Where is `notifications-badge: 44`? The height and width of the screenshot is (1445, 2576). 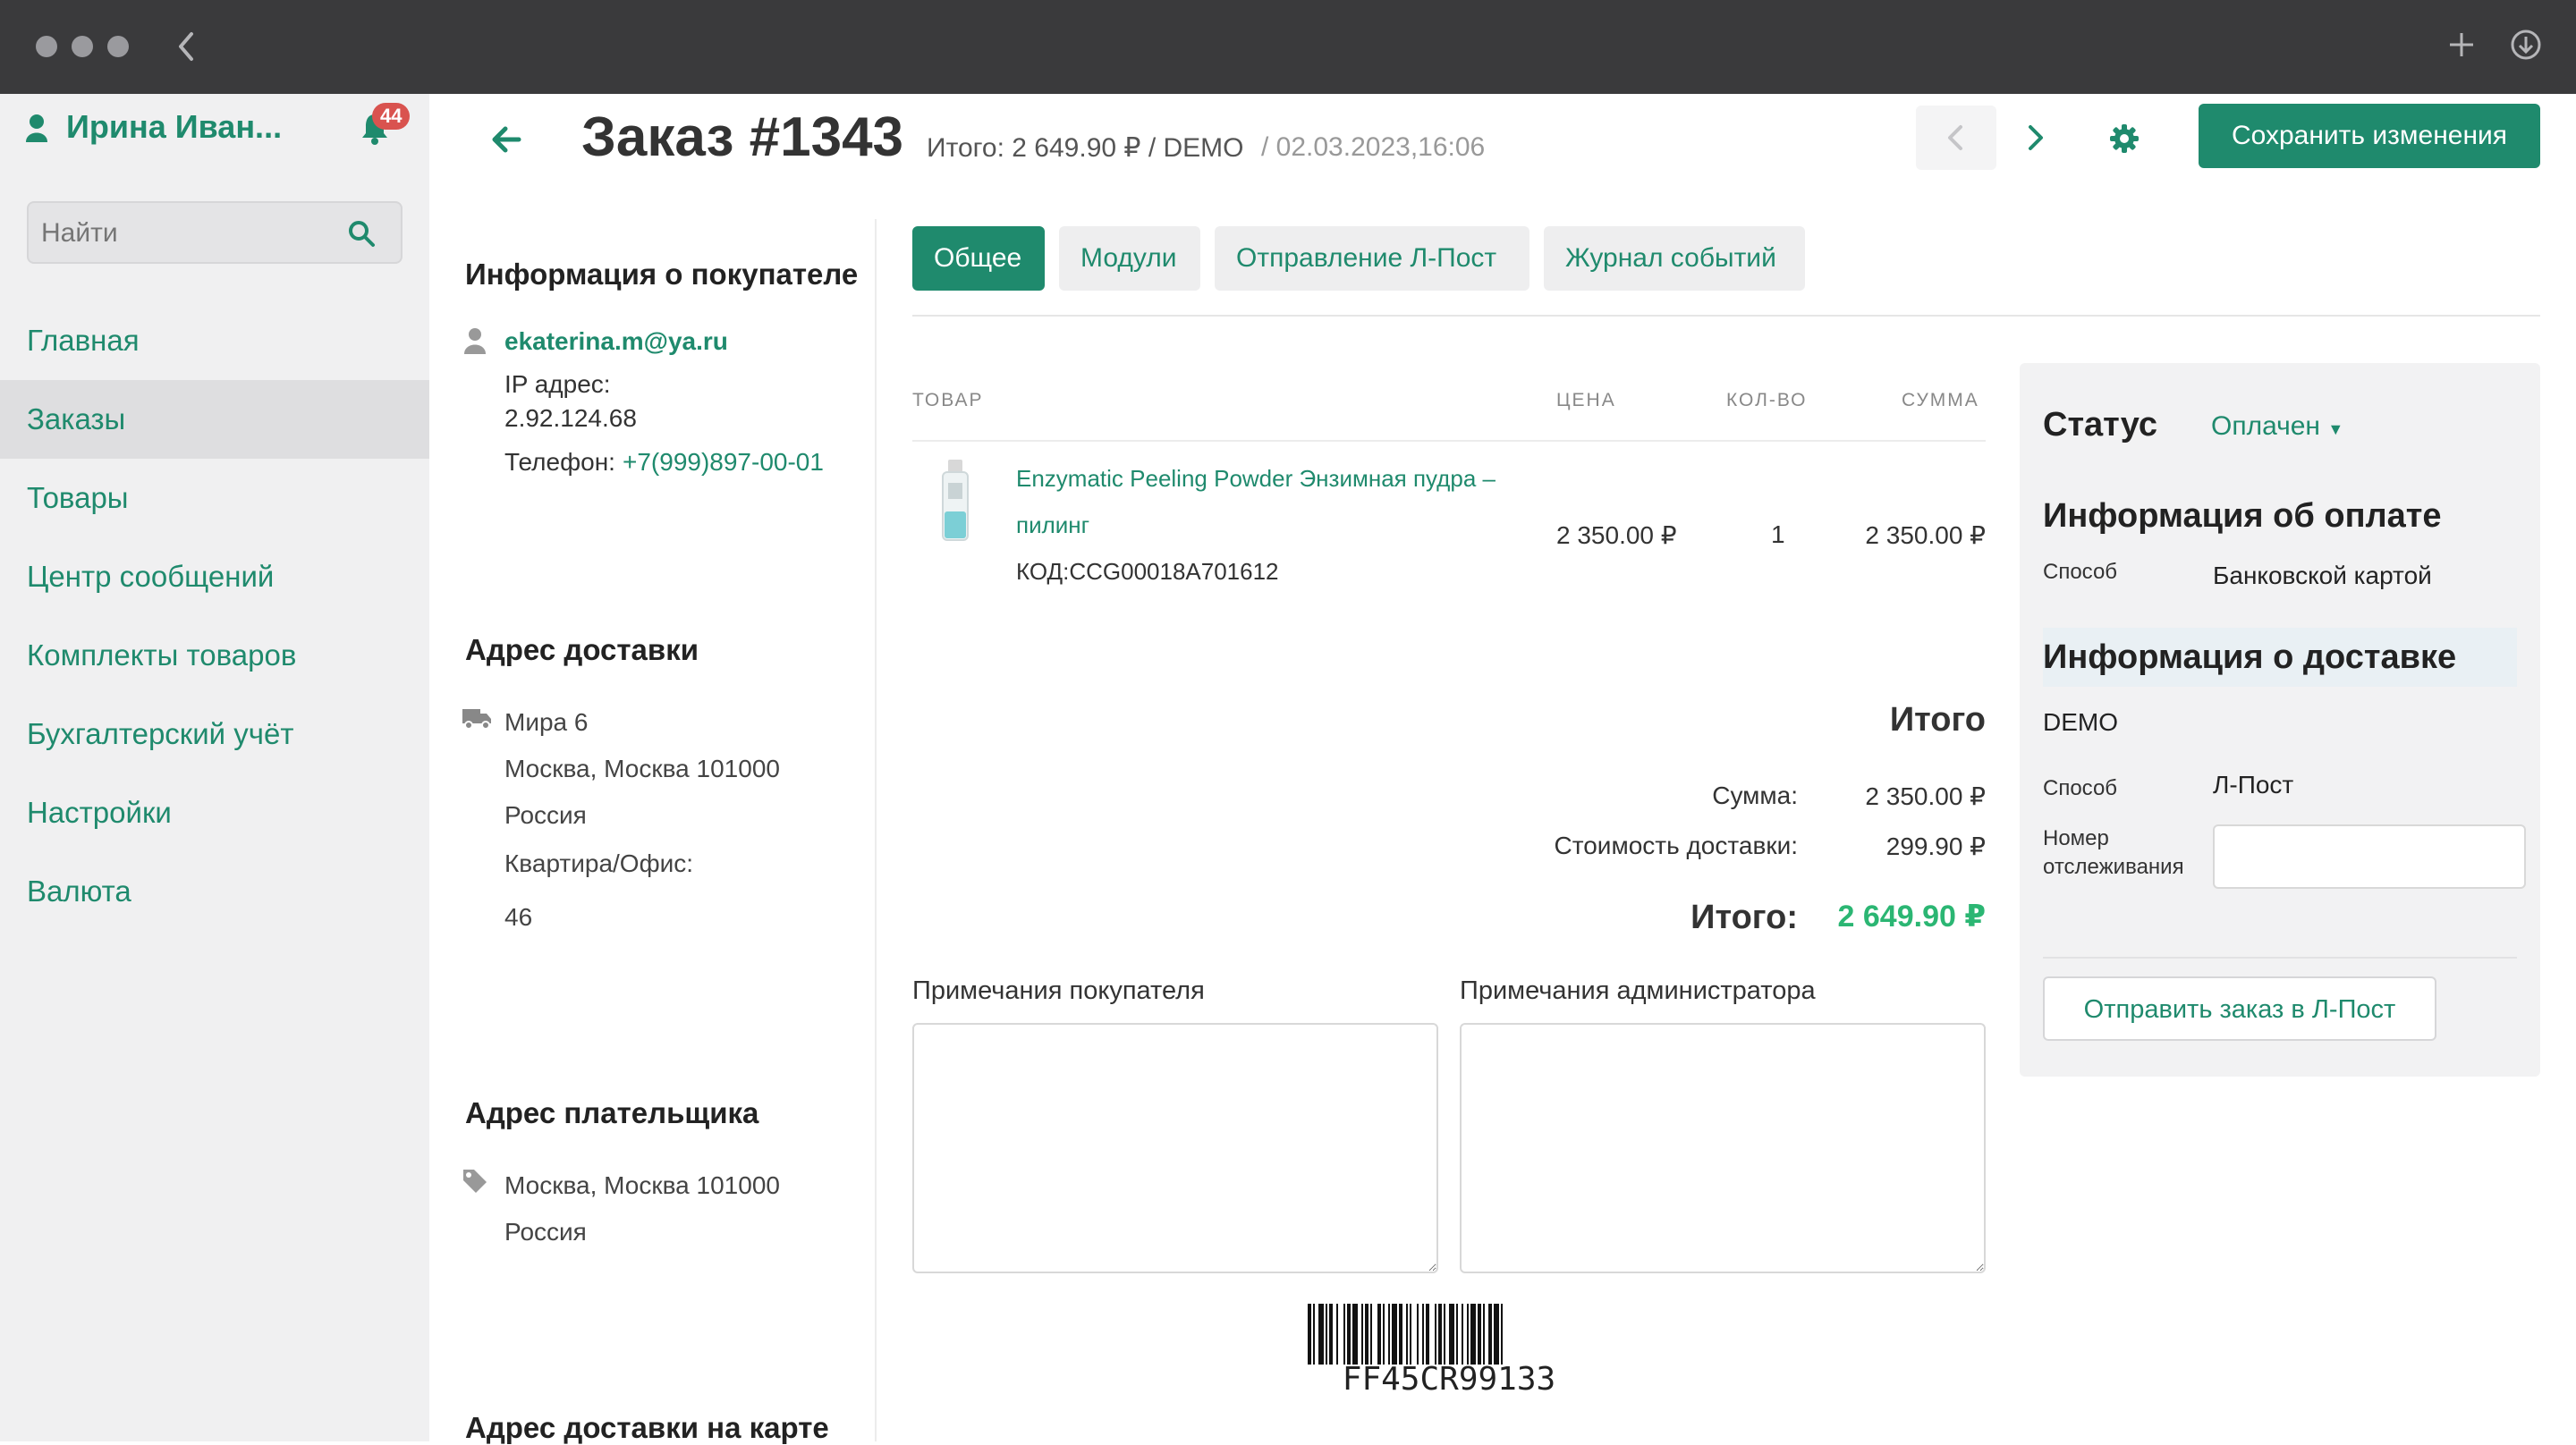
notifications-badge: 44 is located at coordinates (391, 116).